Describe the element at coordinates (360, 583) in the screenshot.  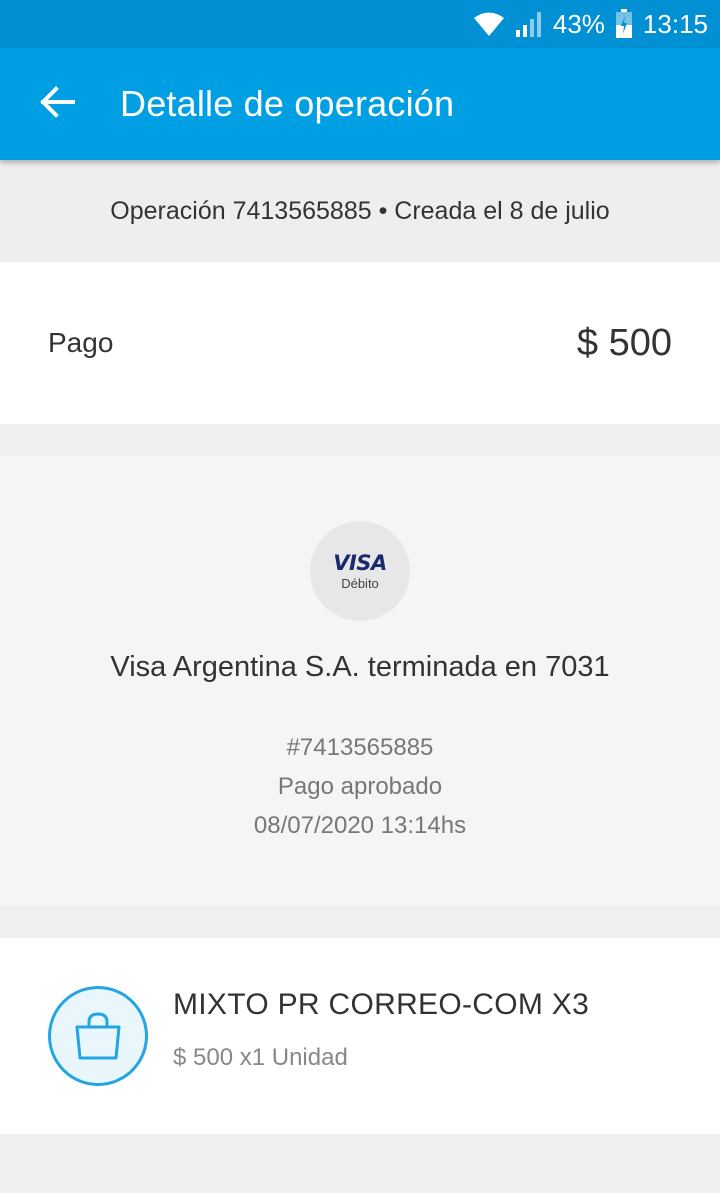
I see `card-type: Débito` at that location.